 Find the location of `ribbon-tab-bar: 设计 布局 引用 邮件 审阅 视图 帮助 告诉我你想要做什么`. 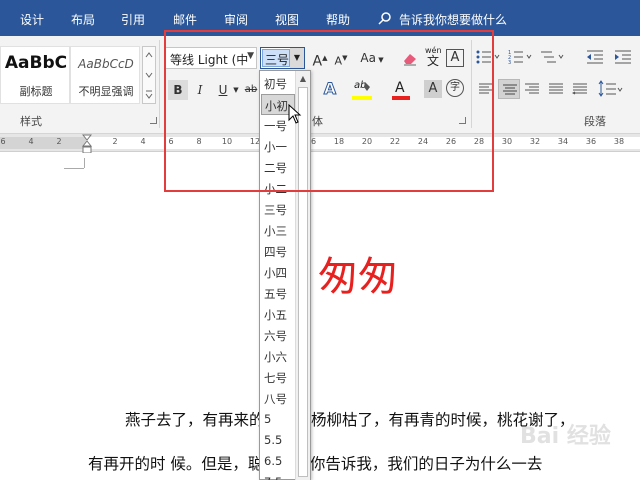

ribbon-tab-bar: 设计 布局 引用 邮件 审阅 视图 帮助 告诉我你想要做什么 is located at coordinates (320, 18).